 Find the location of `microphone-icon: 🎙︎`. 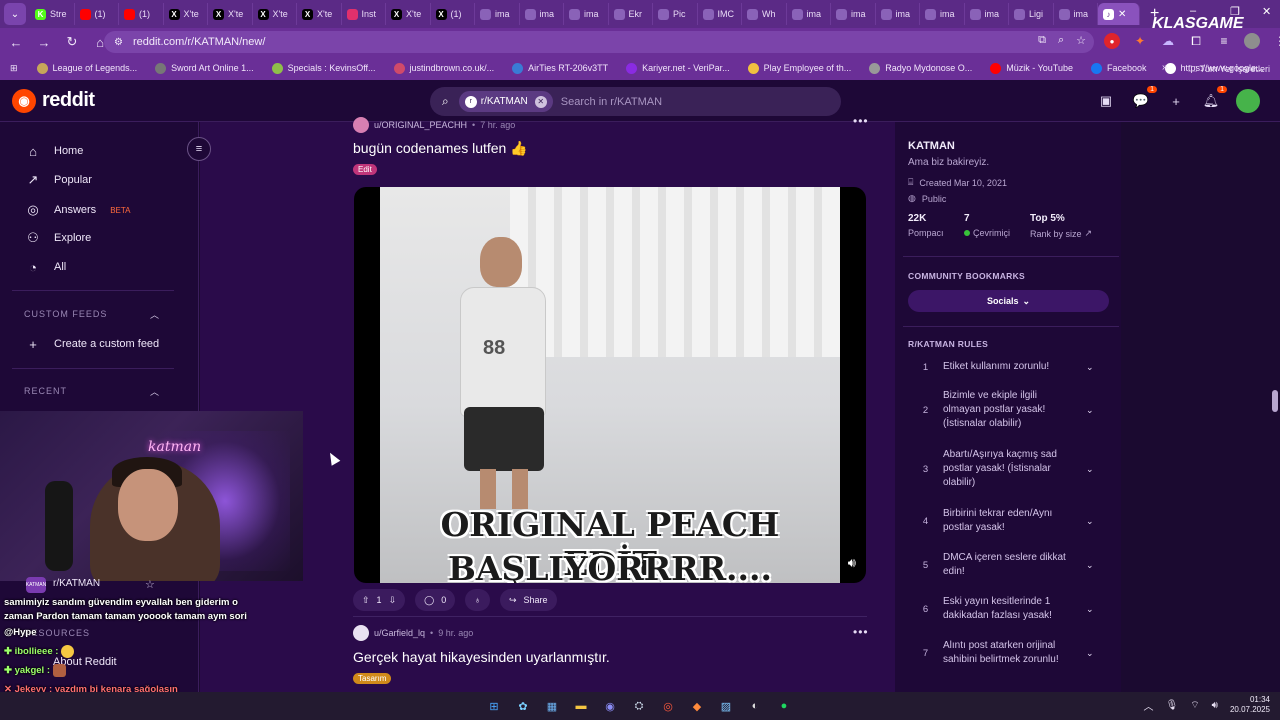

microphone-icon: 🎙︎ is located at coordinates (1172, 705).